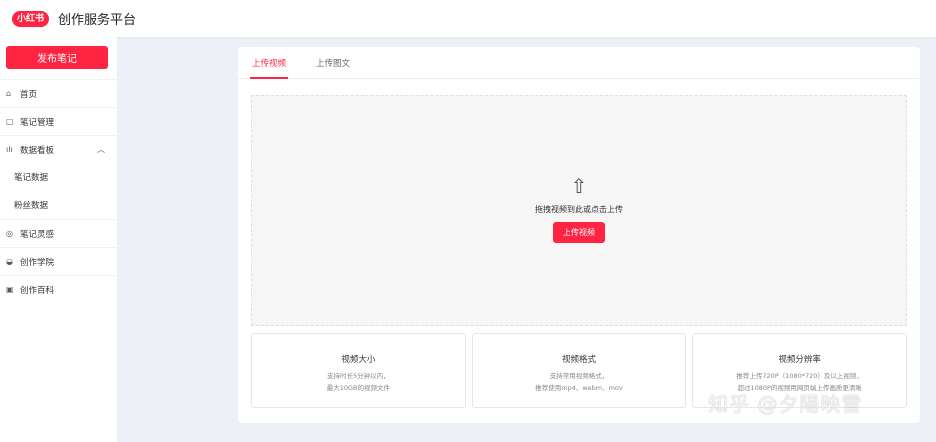 The image size is (936, 442). What do you see at coordinates (57, 57) in the screenshot?
I see `publish-note-button: 发布笔记` at bounding box center [57, 57].